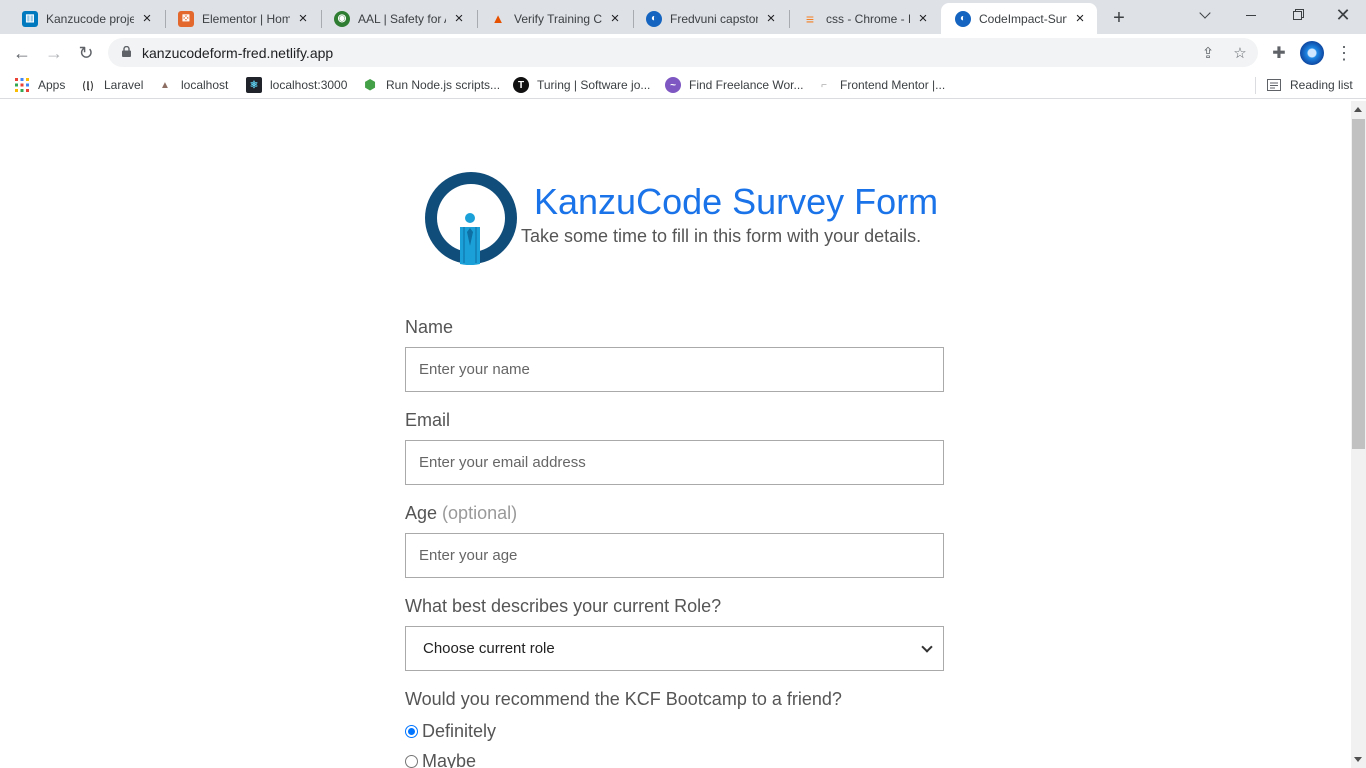  I want to click on age-input, so click(674, 555).